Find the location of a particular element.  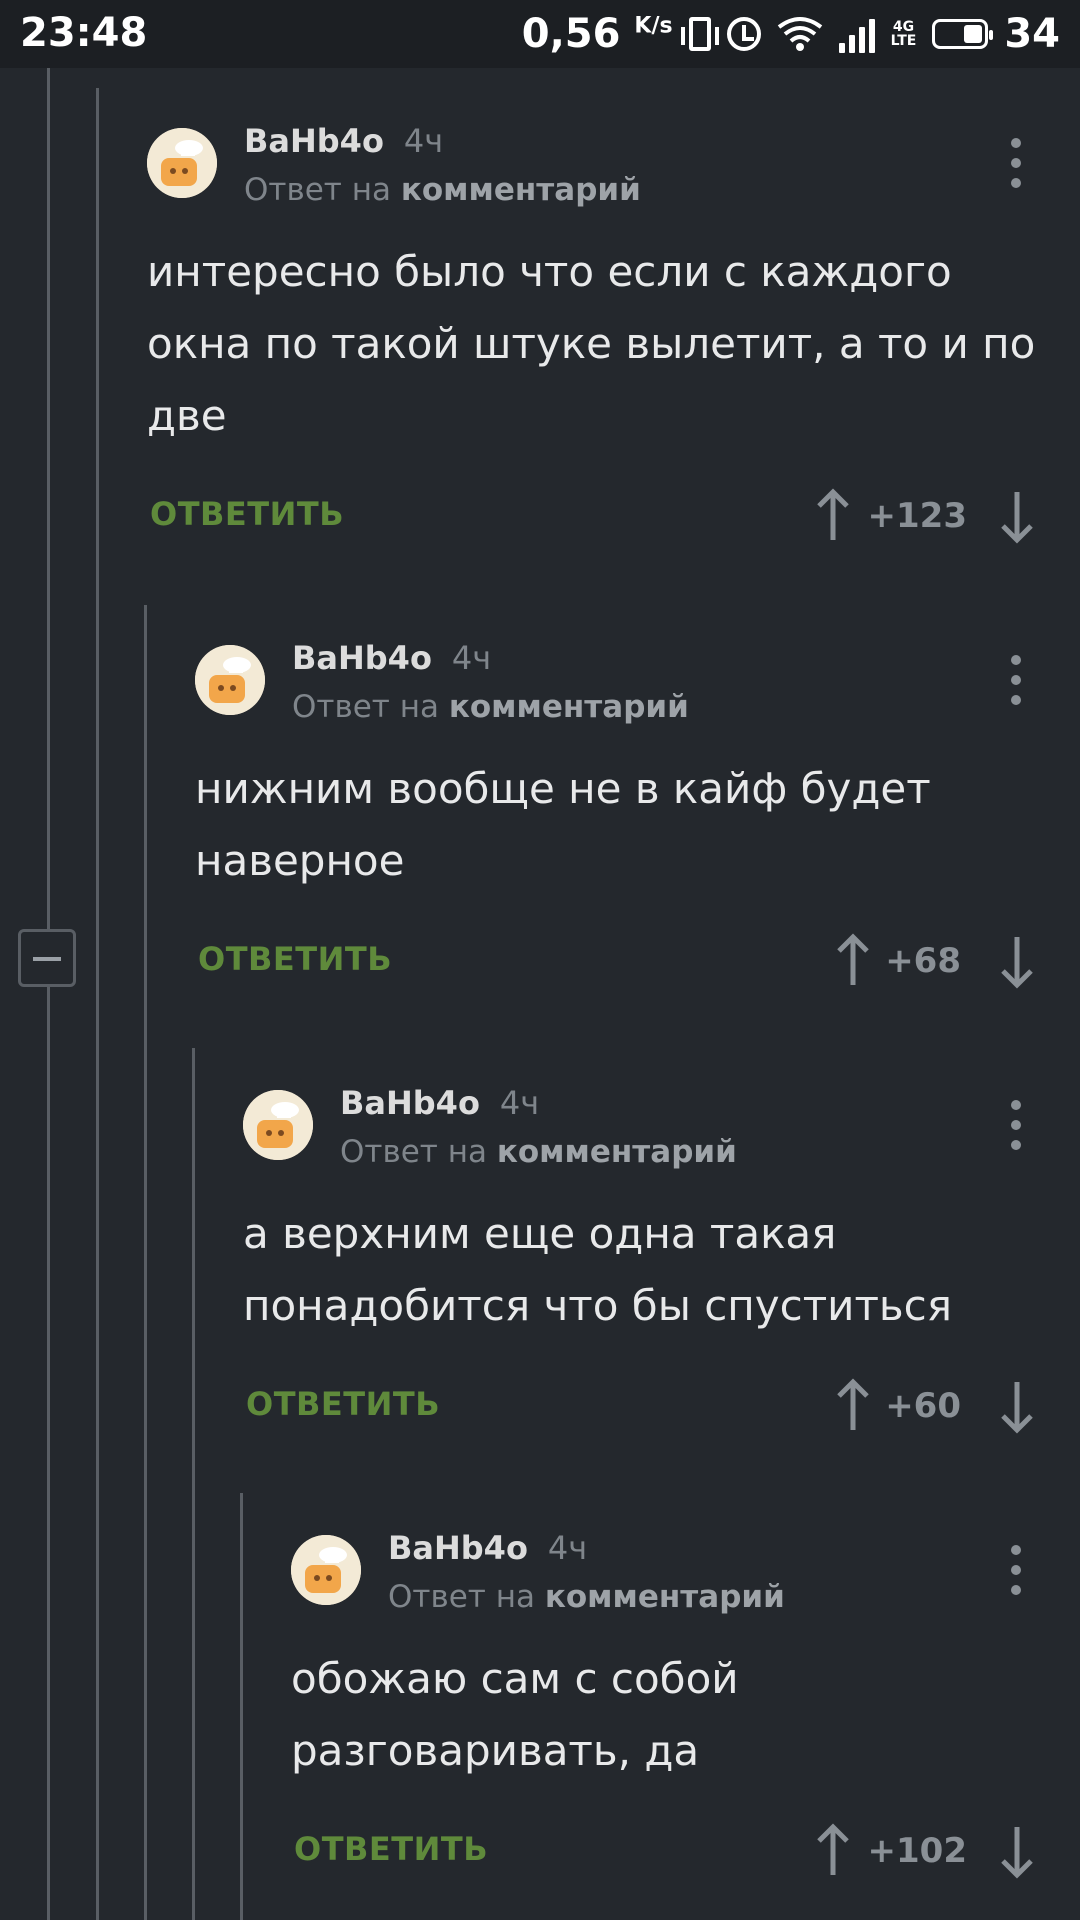

signal-icon is located at coordinates (856, 34).